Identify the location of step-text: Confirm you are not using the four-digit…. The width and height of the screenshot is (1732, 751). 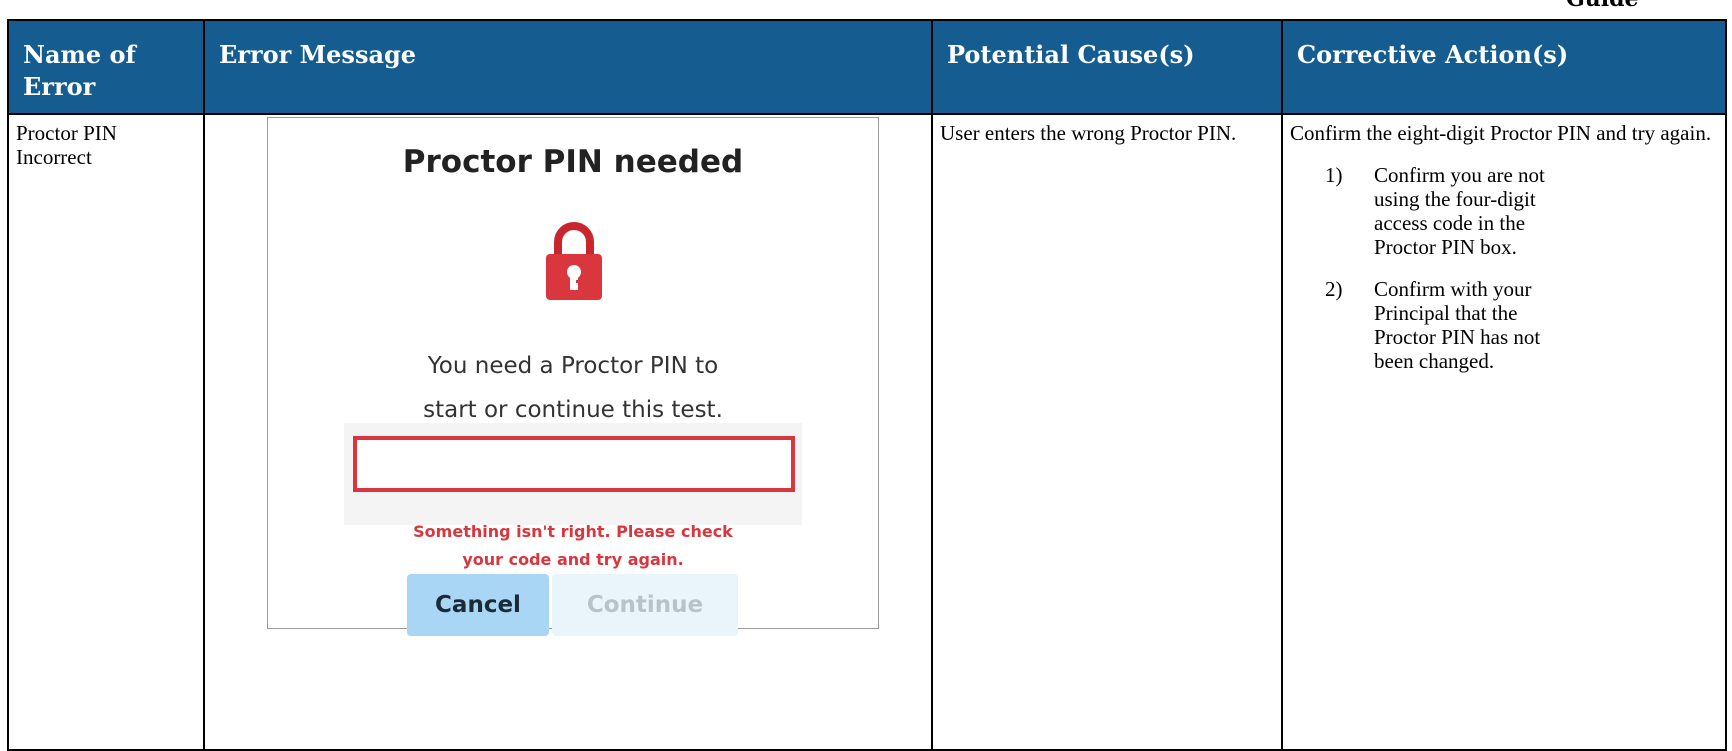
(1459, 211).